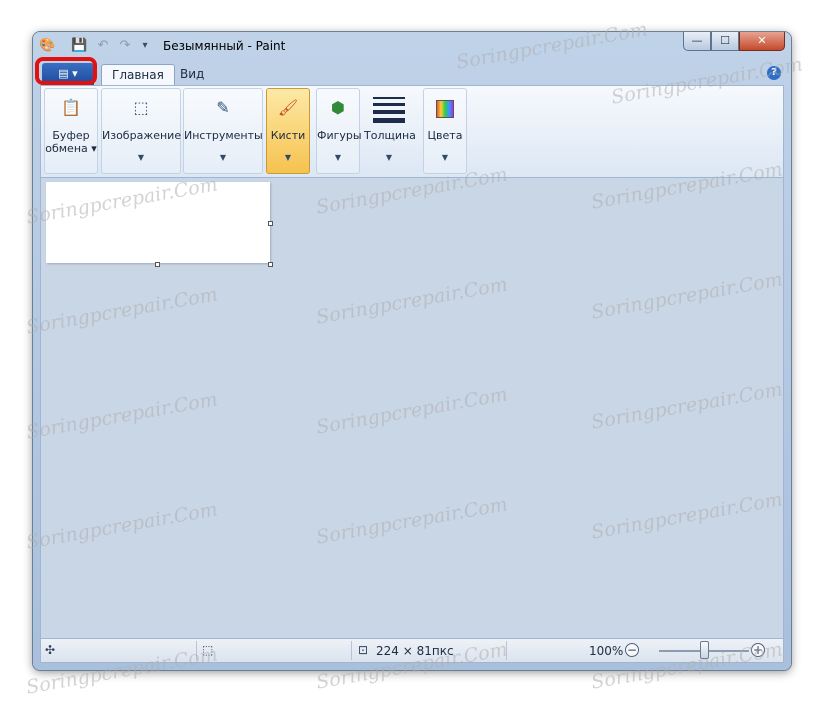 Image resolution: width=824 pixels, height=705 pixels. Describe the element at coordinates (632, 650) in the screenshot. I see `zoom-out-button: −` at that location.